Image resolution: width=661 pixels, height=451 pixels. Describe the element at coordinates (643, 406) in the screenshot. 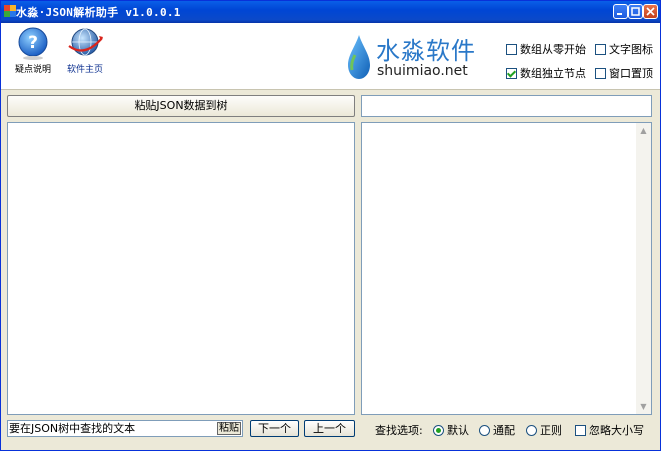

I see `scroll-down-icon: ▼` at that location.